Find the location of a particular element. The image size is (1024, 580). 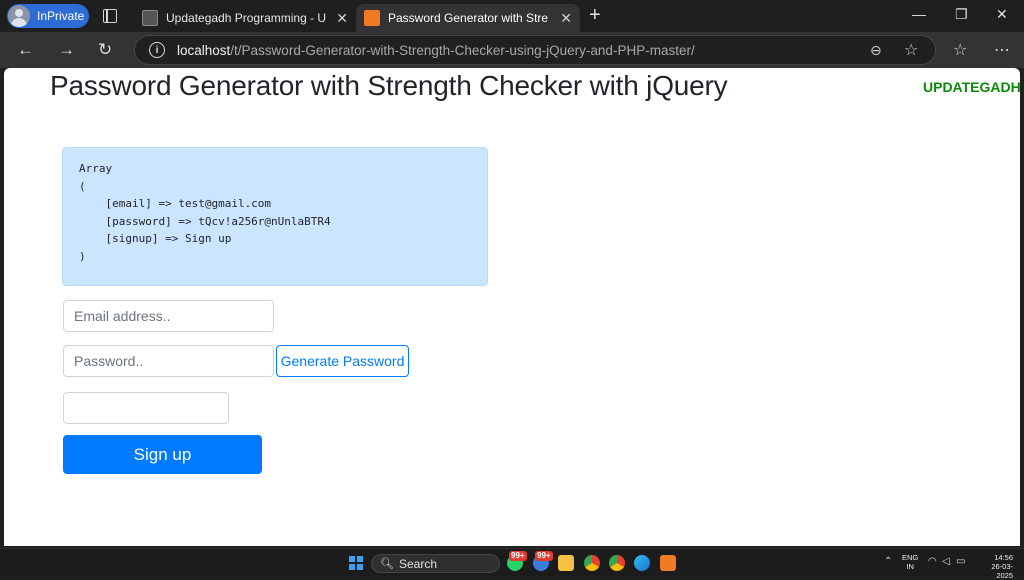

edge-icon is located at coordinates (642, 563).